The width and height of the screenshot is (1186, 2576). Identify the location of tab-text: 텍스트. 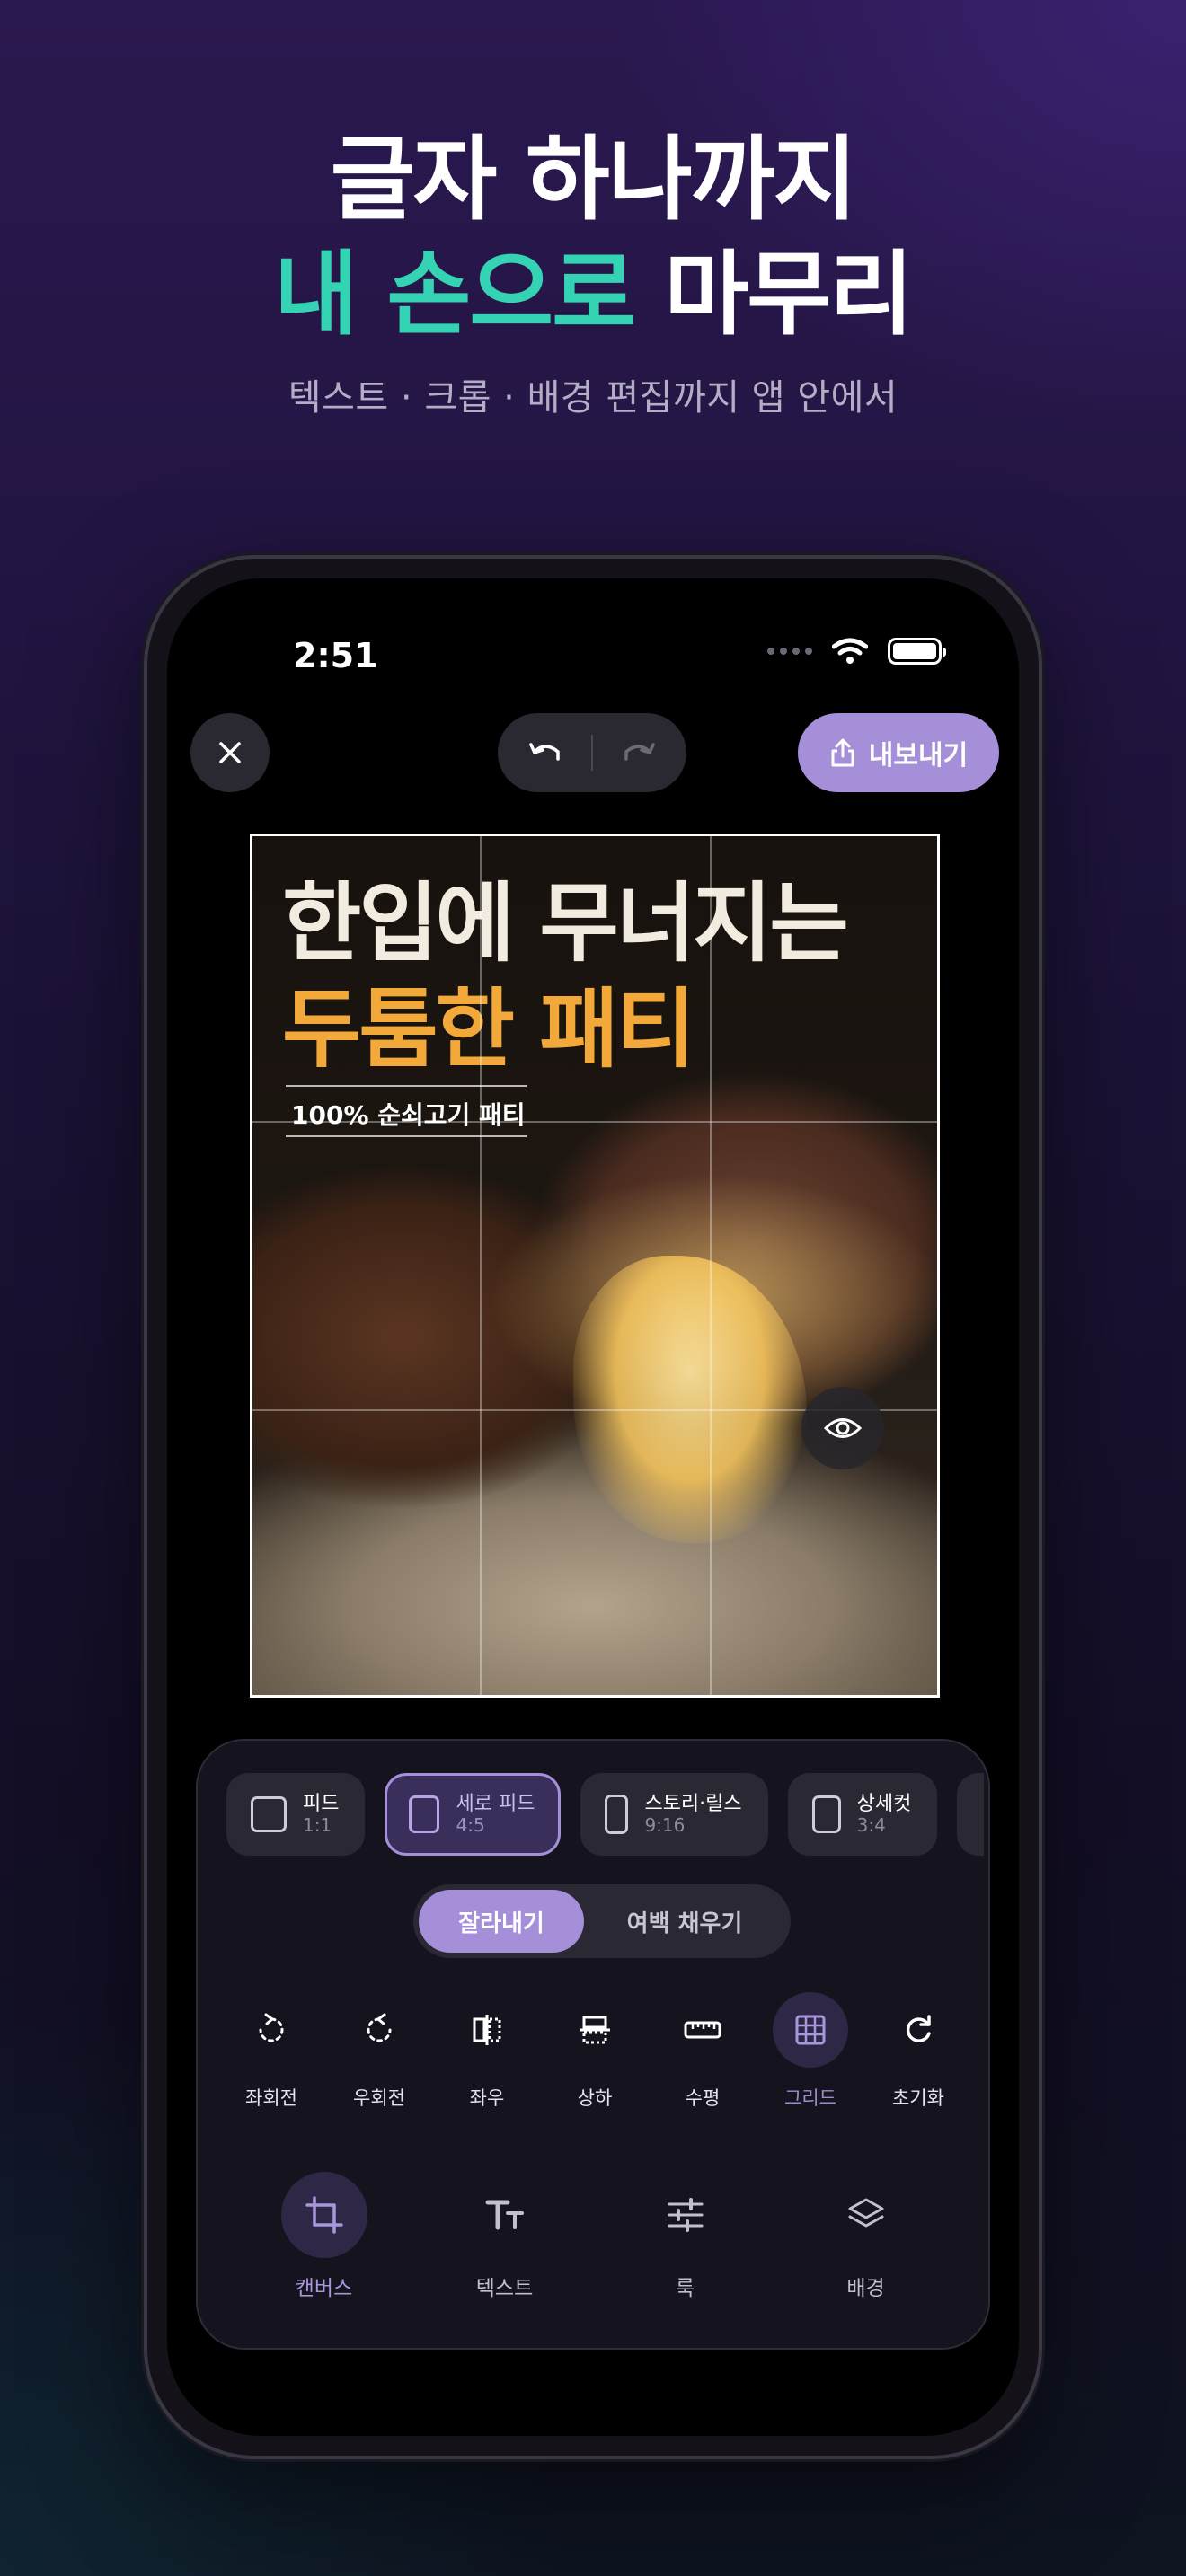
(505, 2236).